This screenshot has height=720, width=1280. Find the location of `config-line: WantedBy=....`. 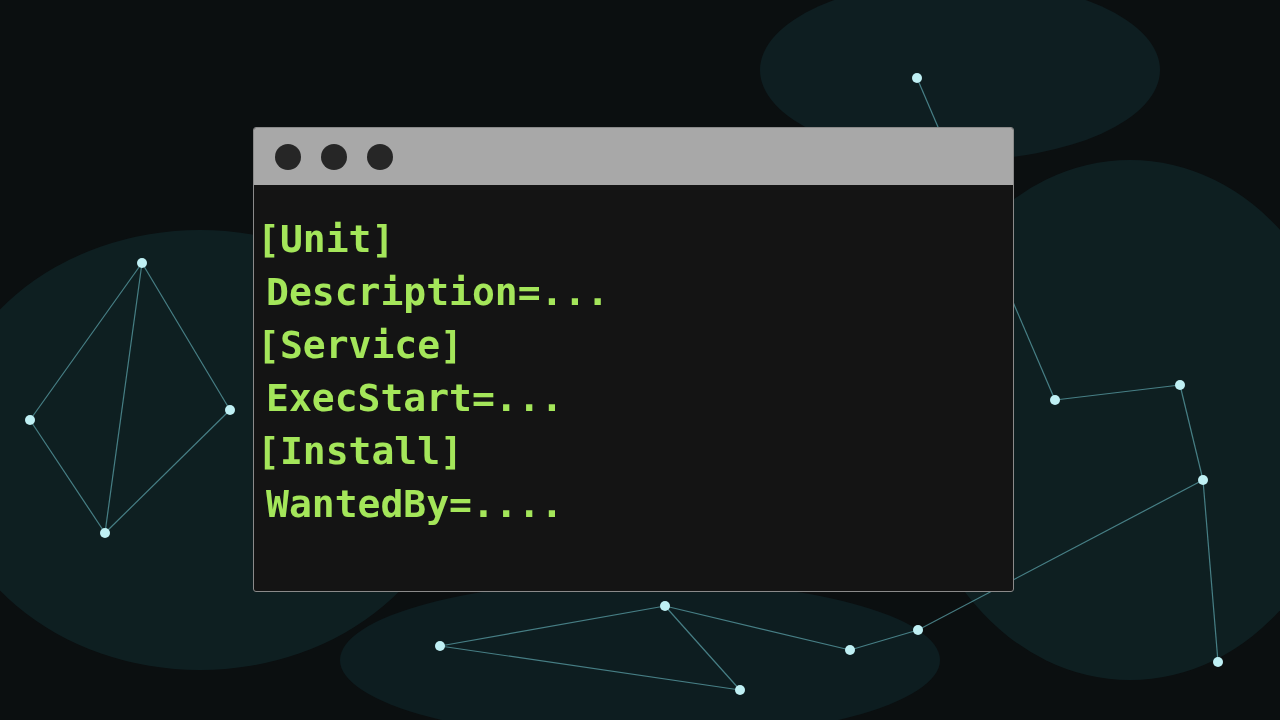

config-line: WantedBy=.... is located at coordinates (414, 504).